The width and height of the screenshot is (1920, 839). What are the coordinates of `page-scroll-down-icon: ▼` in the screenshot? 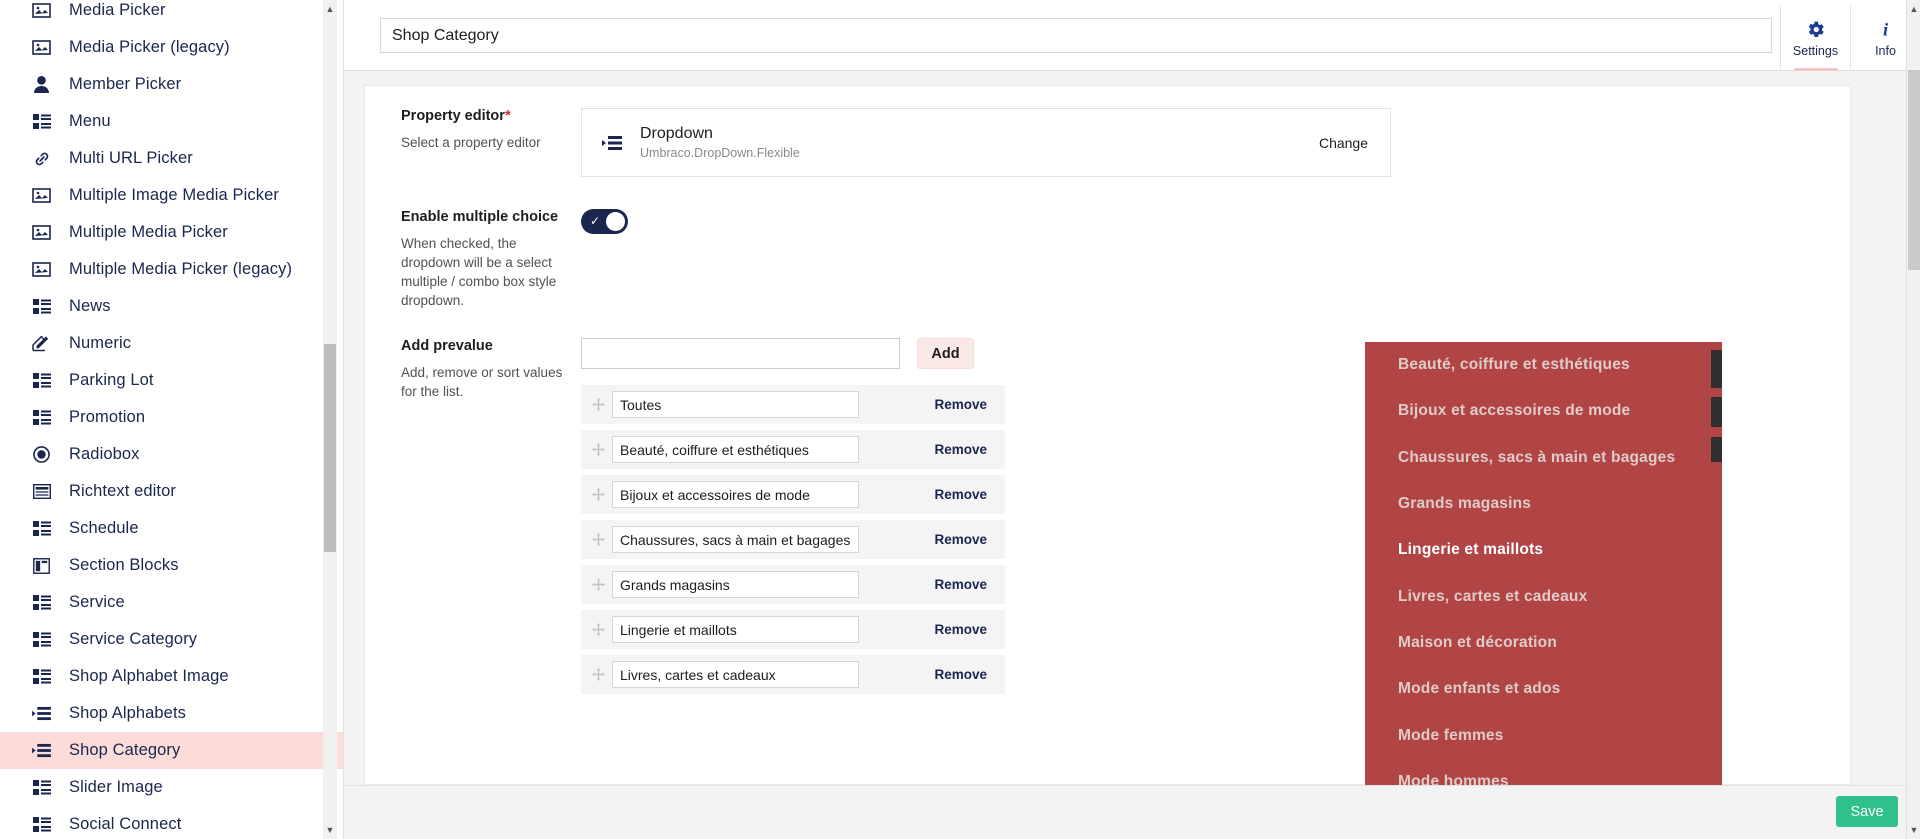 It's located at (1914, 830).